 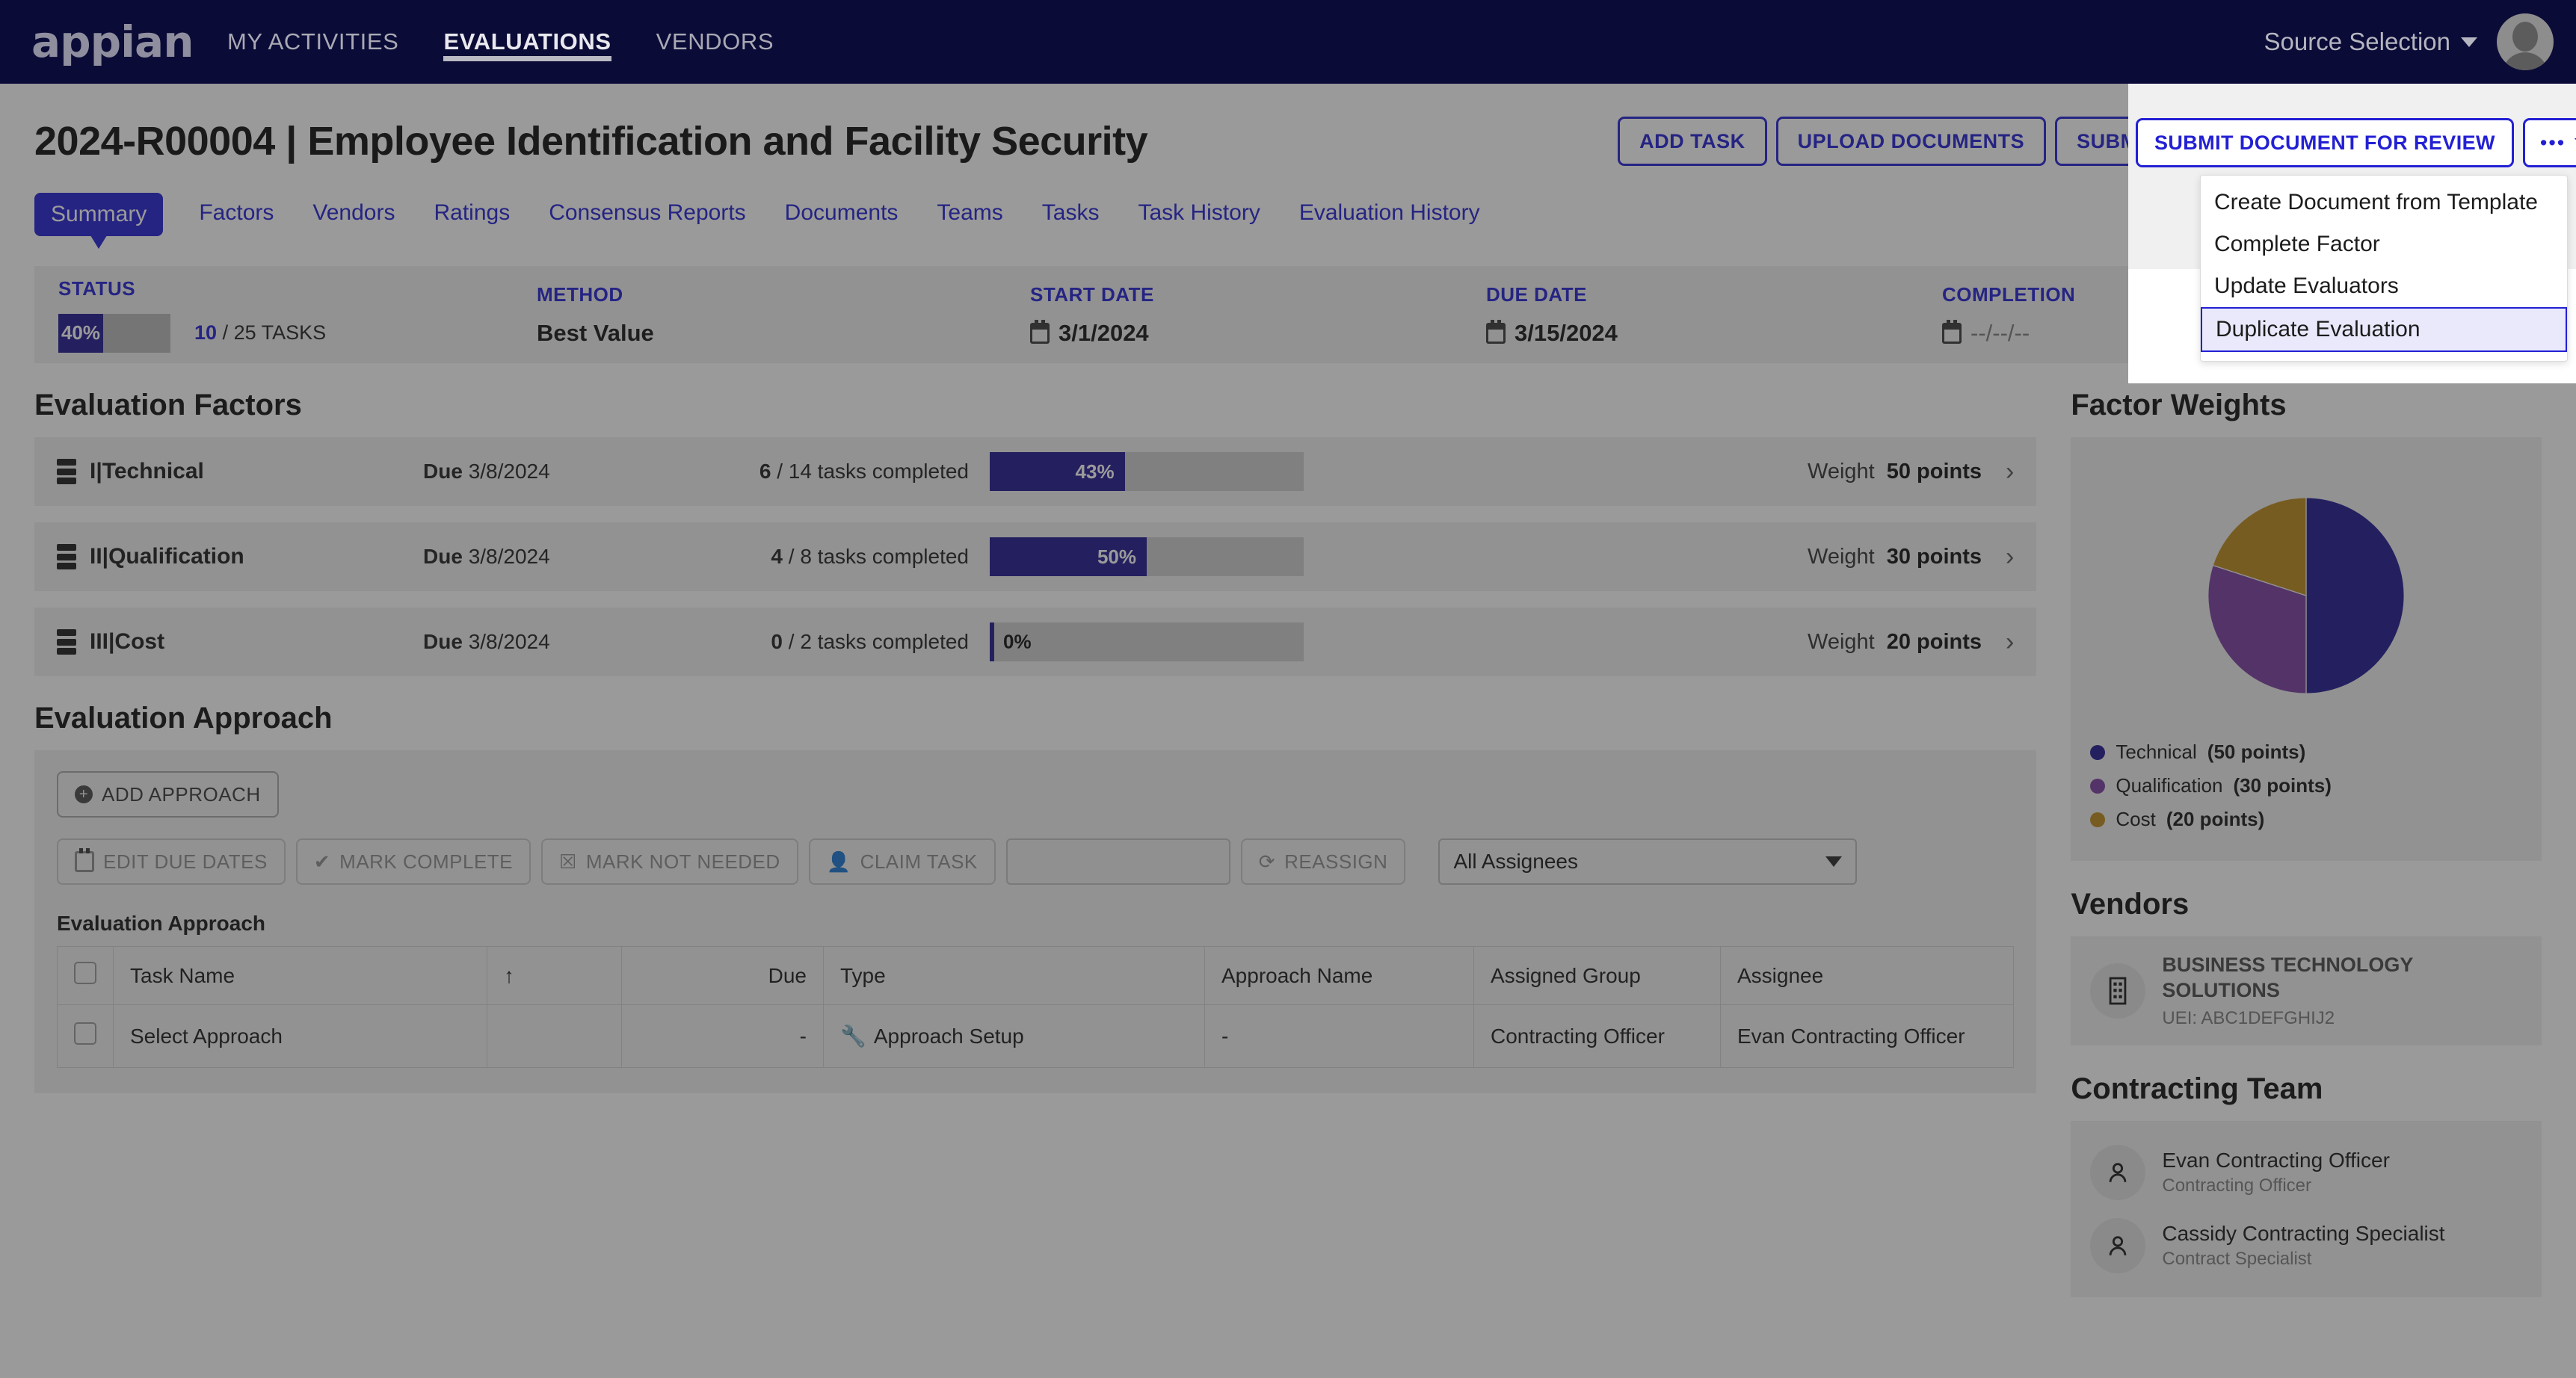 I want to click on factor-progress-bar: 0%, so click(x=1147, y=641).